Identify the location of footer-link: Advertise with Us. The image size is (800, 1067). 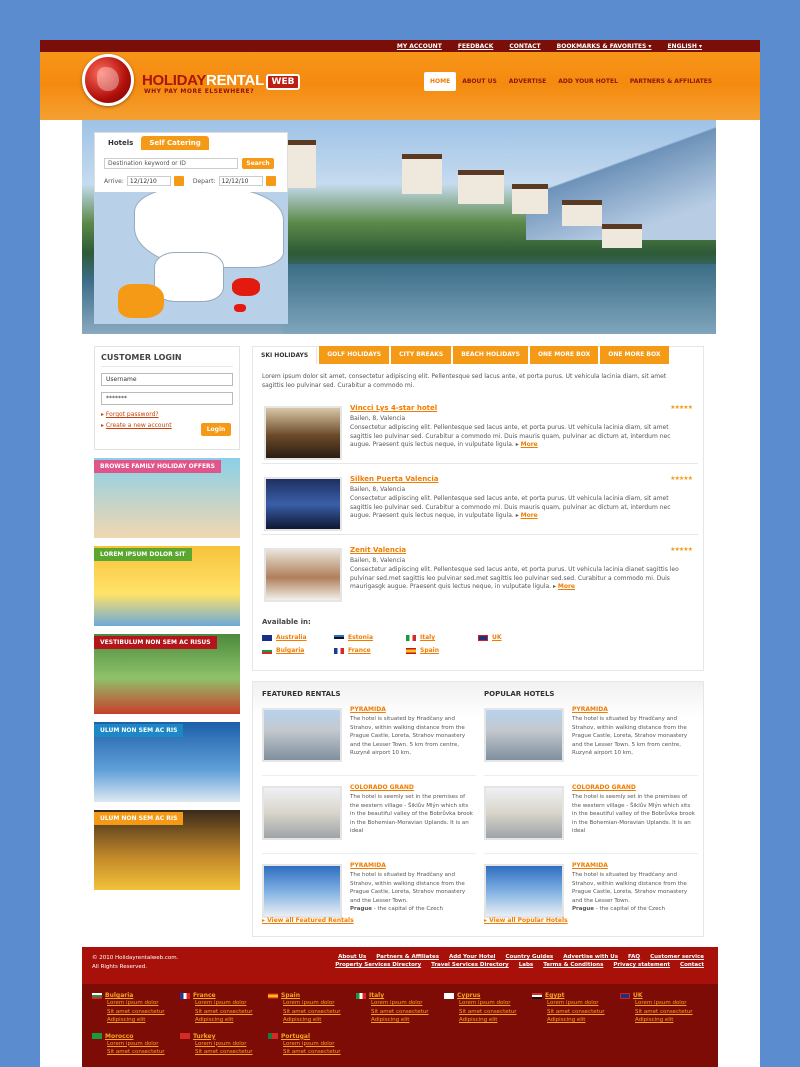
(590, 957).